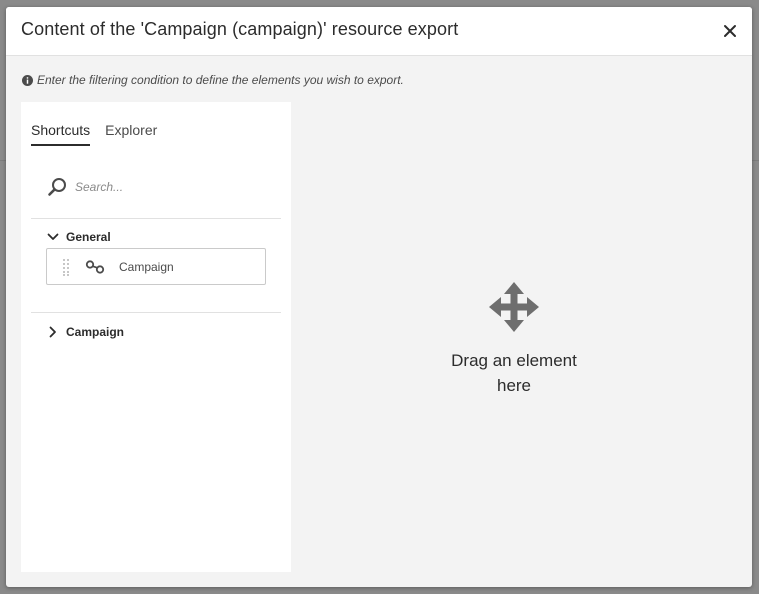  Describe the element at coordinates (156, 218) in the screenshot. I see `search-divider` at that location.